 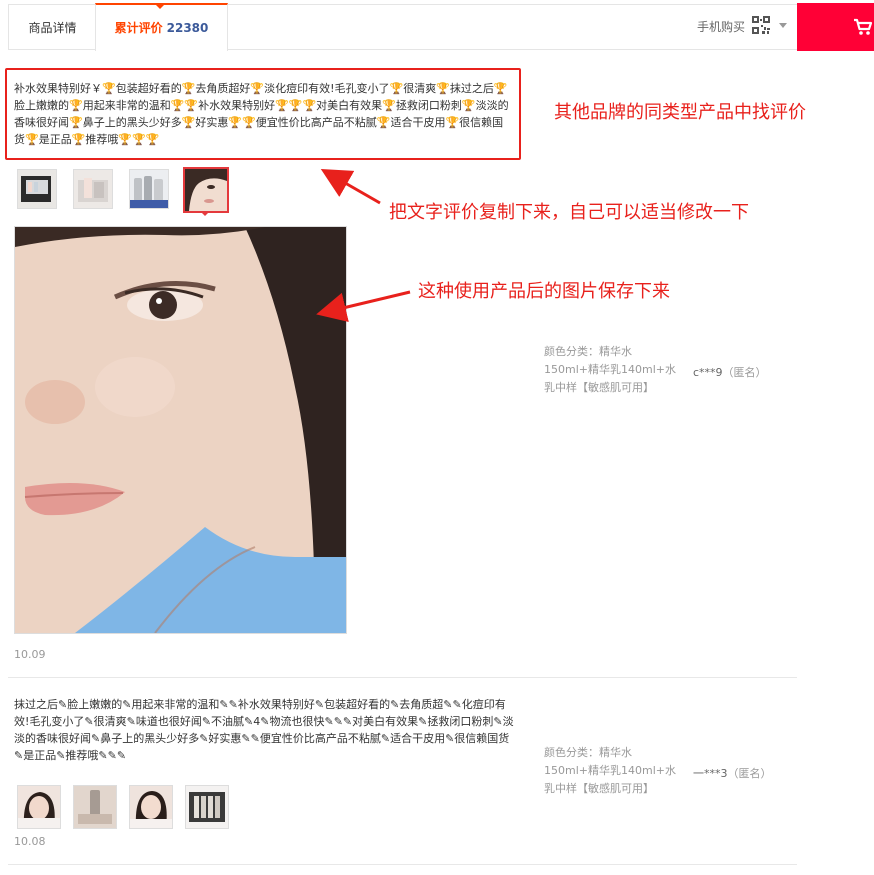 What do you see at coordinates (363, 246) in the screenshot?
I see `annotation-arrows` at bounding box center [363, 246].